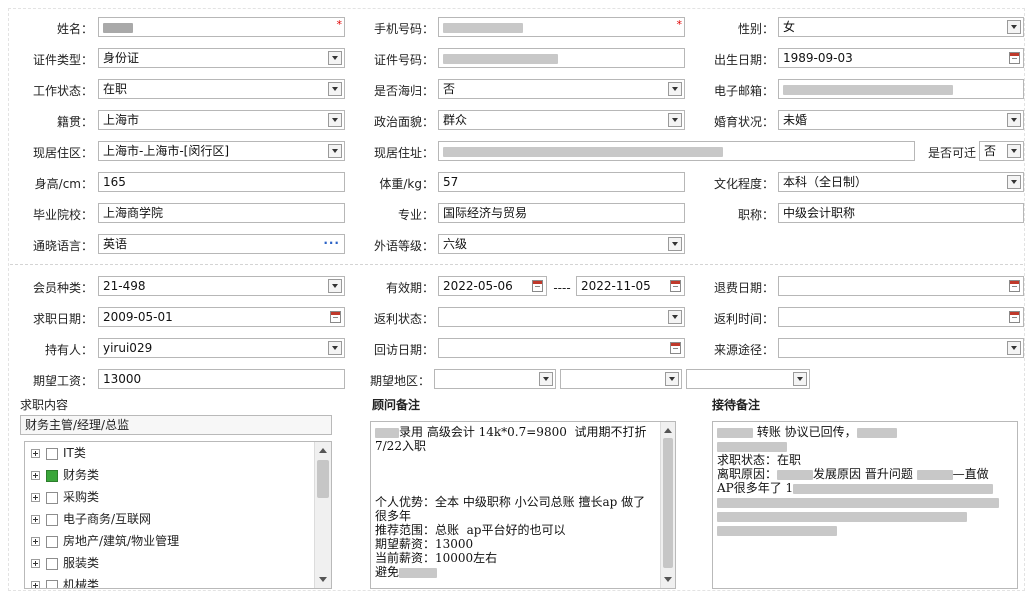 The height and width of the screenshot is (599, 1033). I want to click on name-input: *, so click(221, 27).